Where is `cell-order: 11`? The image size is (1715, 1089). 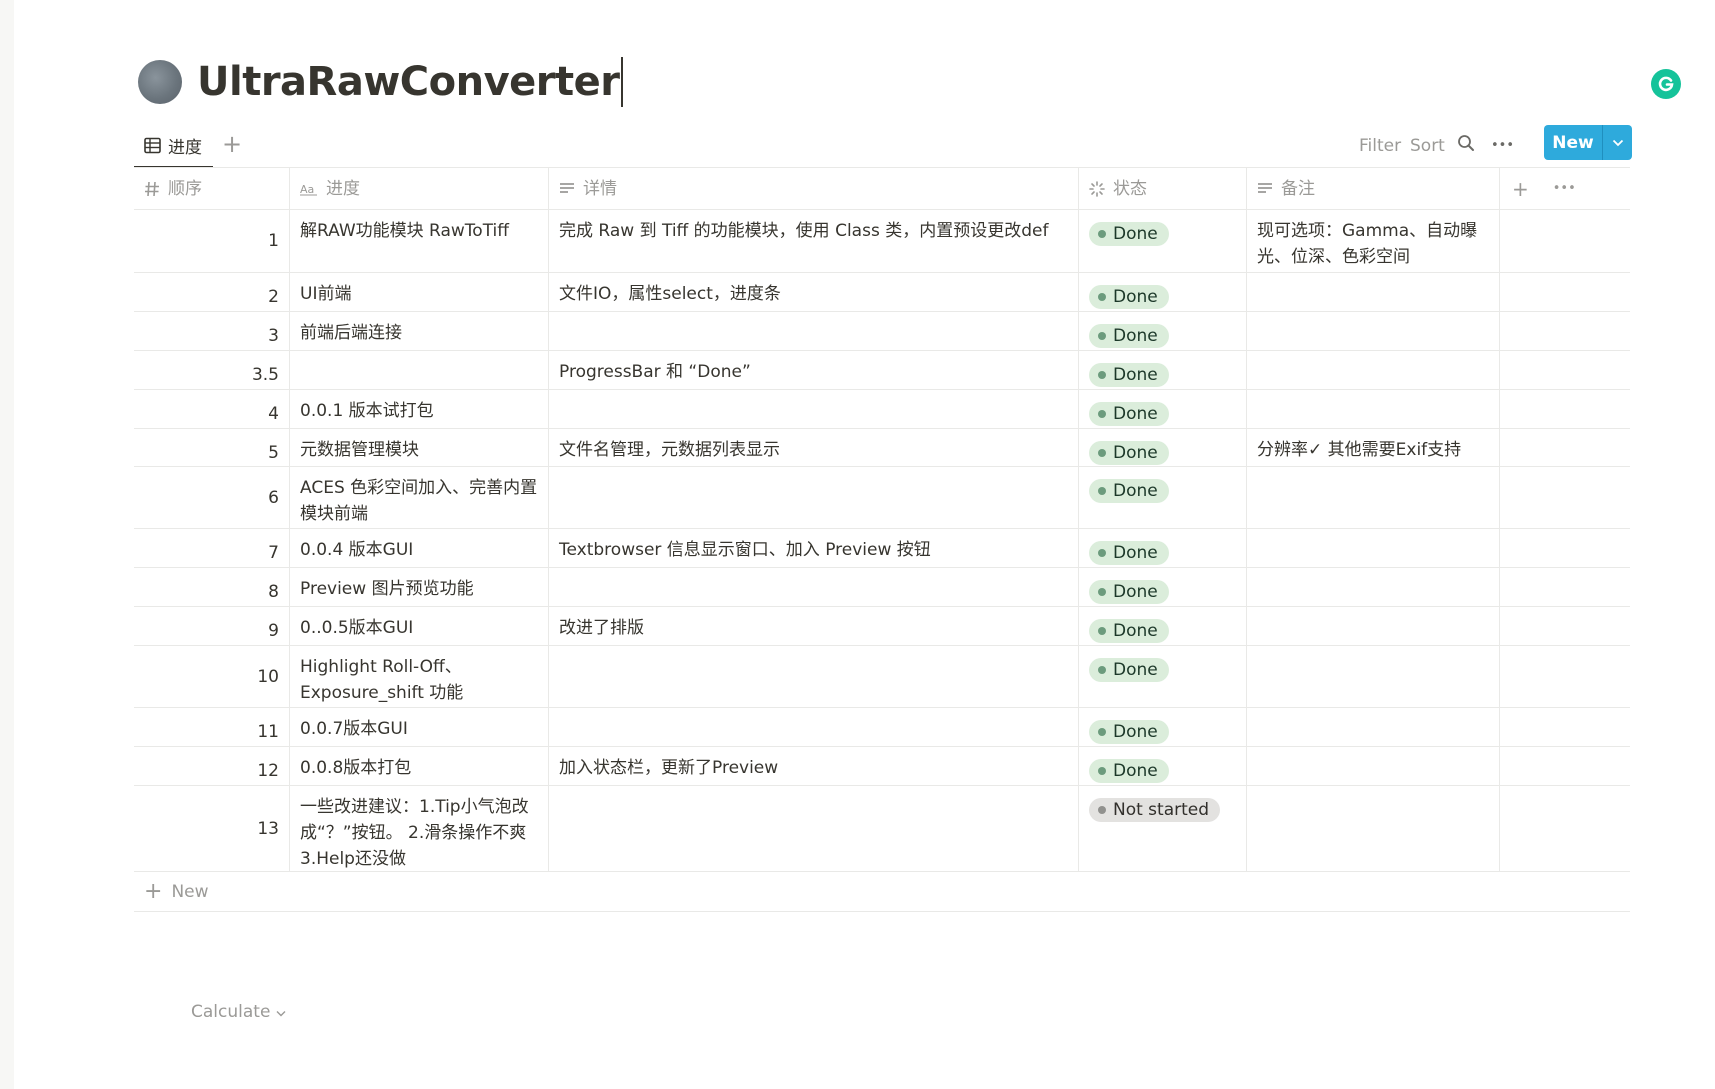 cell-order: 11 is located at coordinates (212, 727).